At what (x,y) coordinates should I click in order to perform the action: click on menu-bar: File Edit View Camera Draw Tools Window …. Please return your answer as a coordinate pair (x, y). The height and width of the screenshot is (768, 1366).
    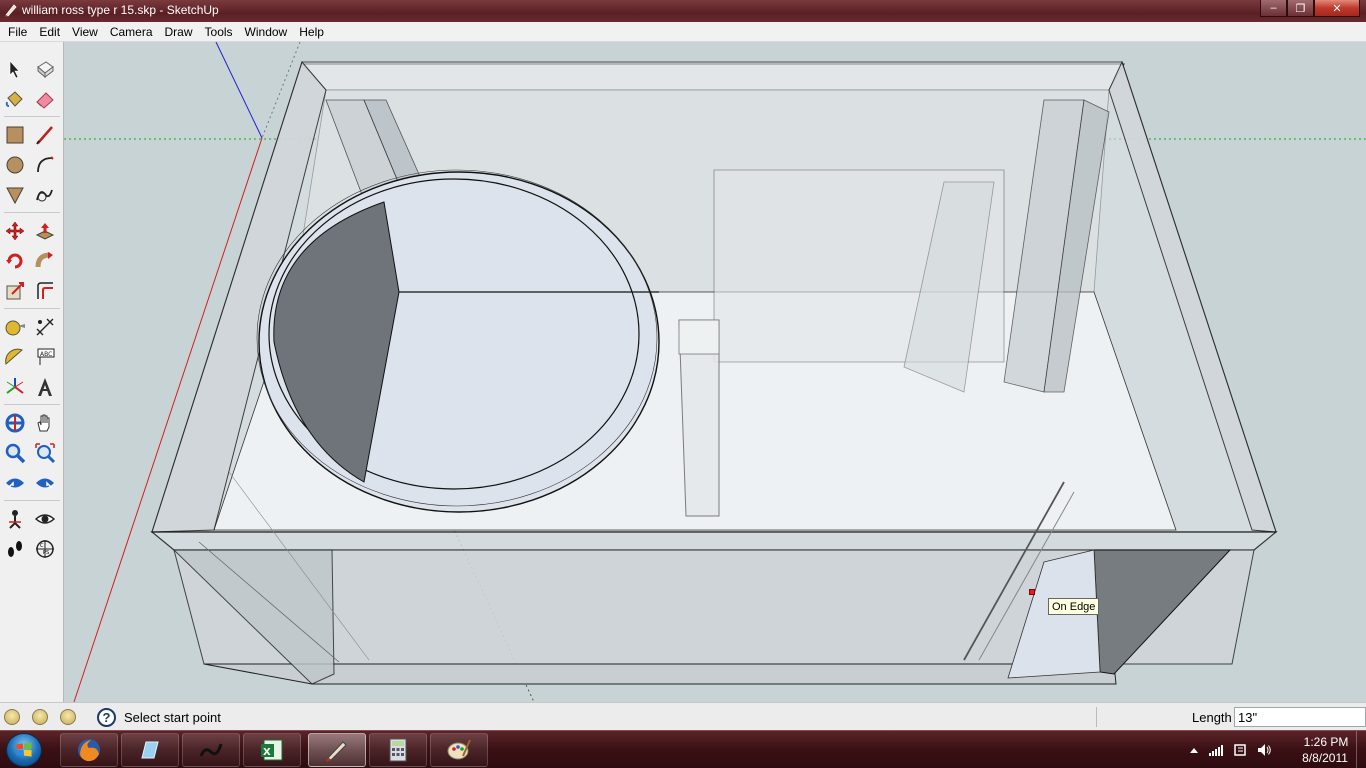
    Looking at the image, I should click on (683, 32).